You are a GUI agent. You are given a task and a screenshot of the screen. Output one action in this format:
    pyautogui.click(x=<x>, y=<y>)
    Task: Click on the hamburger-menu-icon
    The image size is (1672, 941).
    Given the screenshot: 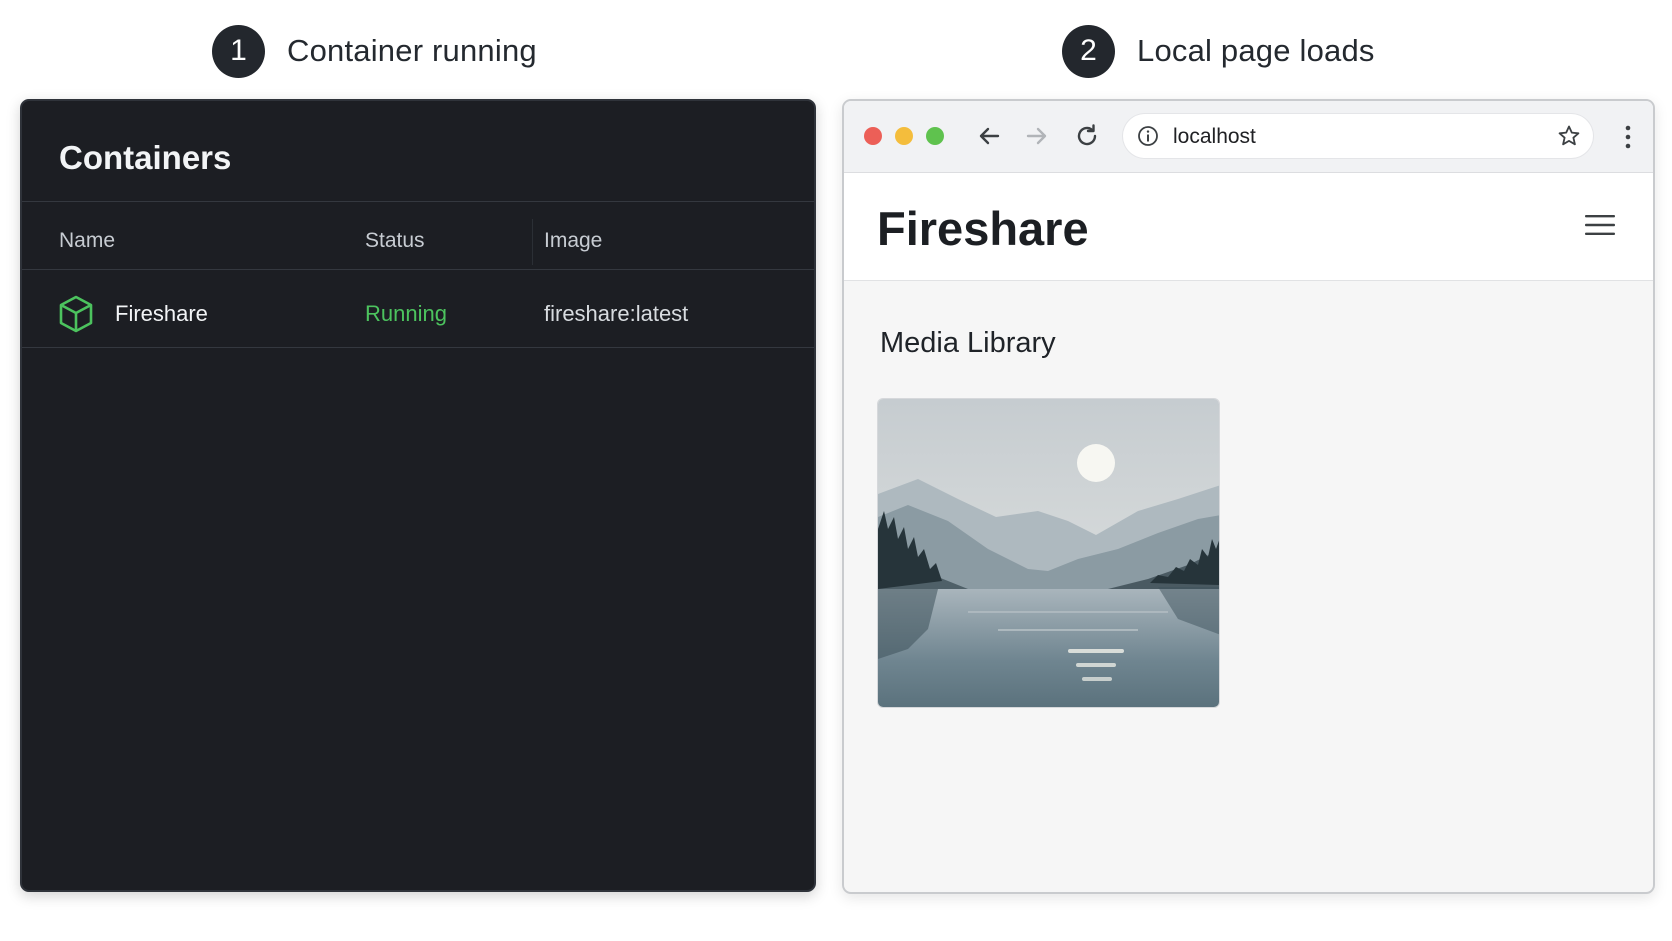 What is the action you would take?
    pyautogui.click(x=1600, y=225)
    